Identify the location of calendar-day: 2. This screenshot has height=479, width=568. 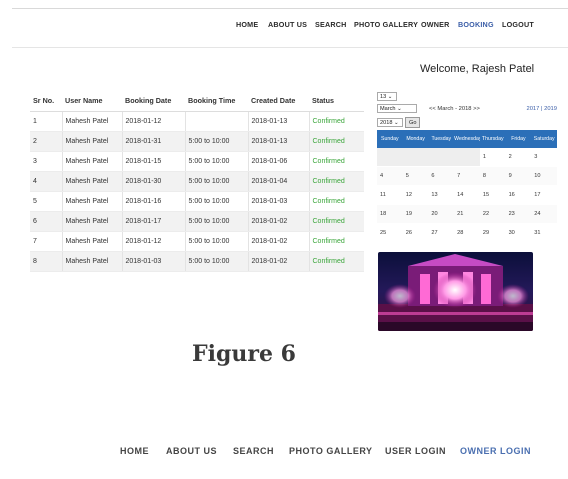
(518, 157).